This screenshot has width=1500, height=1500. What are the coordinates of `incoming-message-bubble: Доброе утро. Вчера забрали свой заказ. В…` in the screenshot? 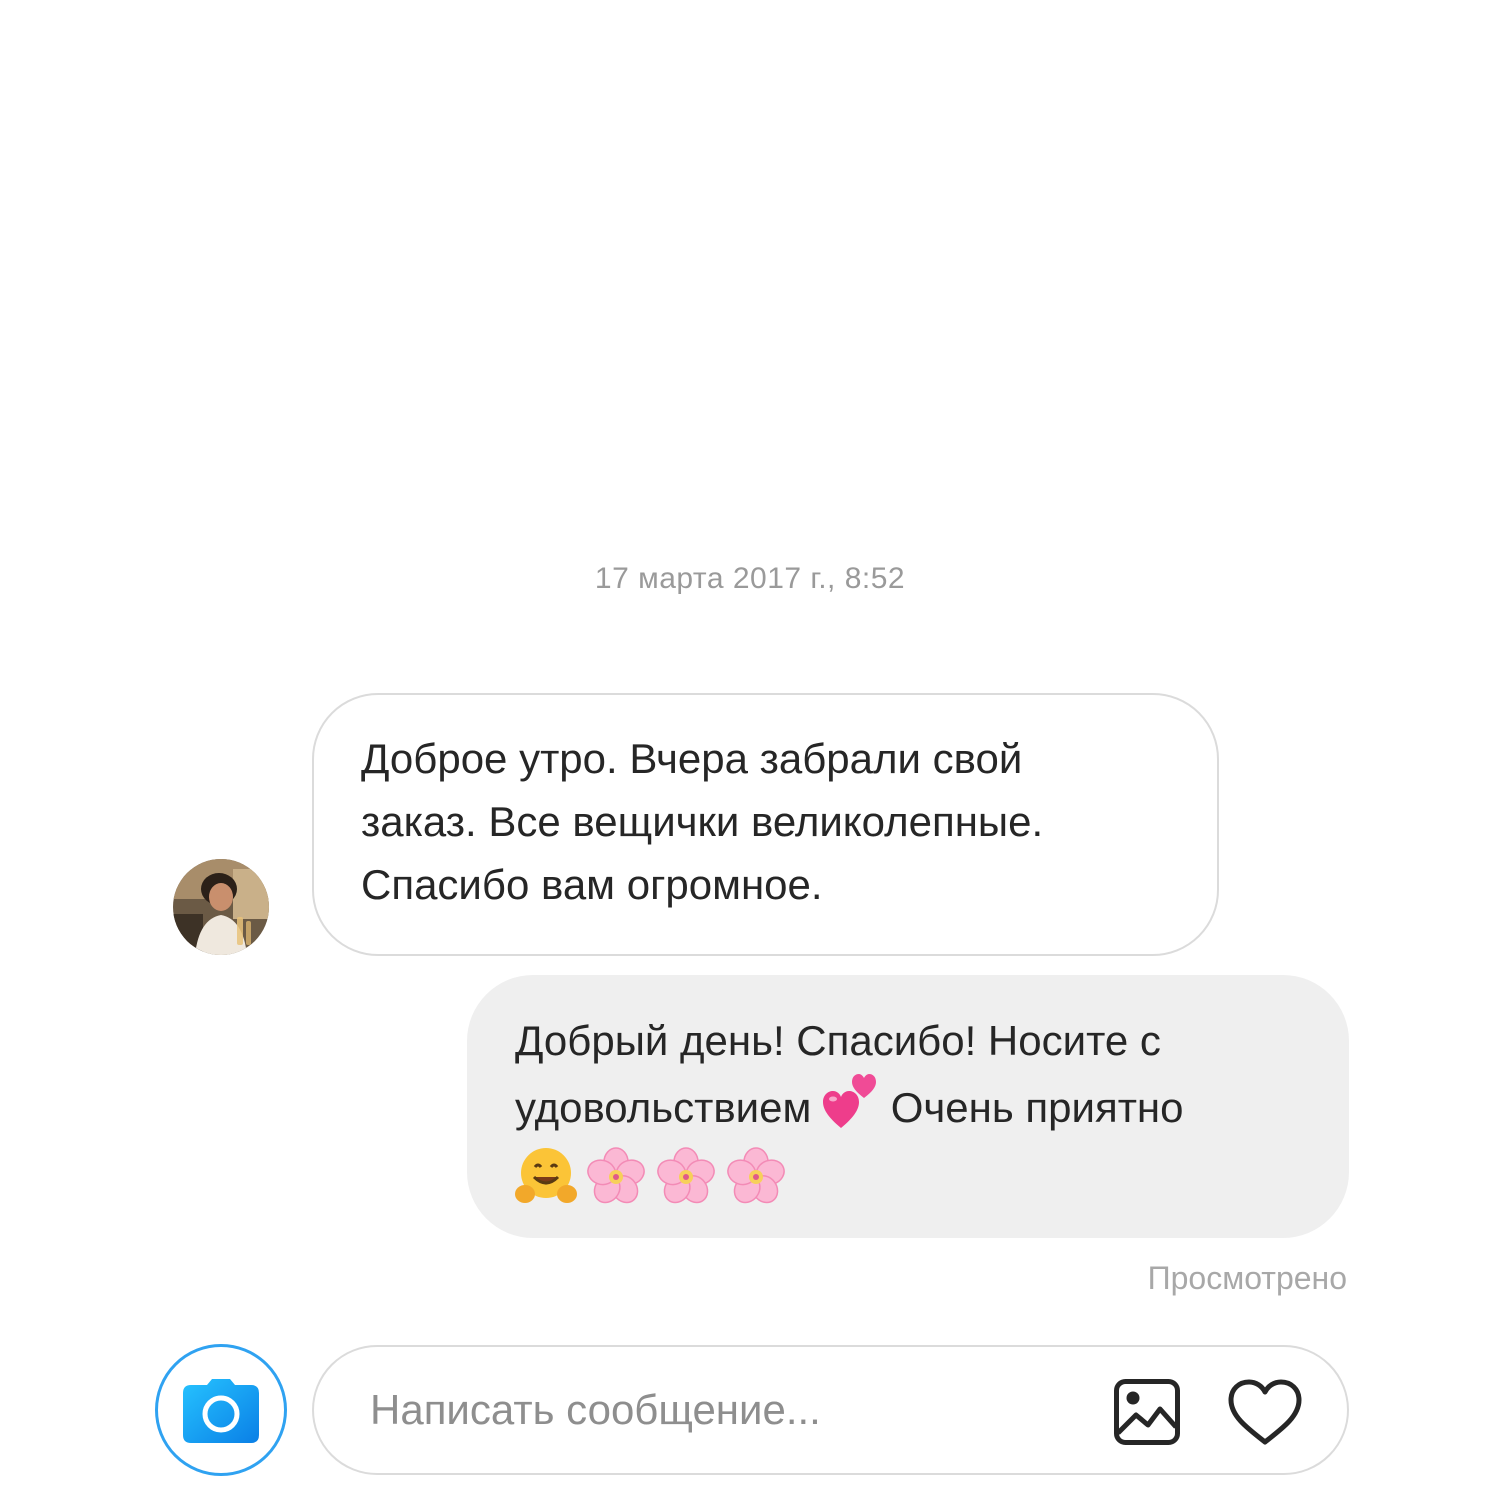 It's located at (765, 824).